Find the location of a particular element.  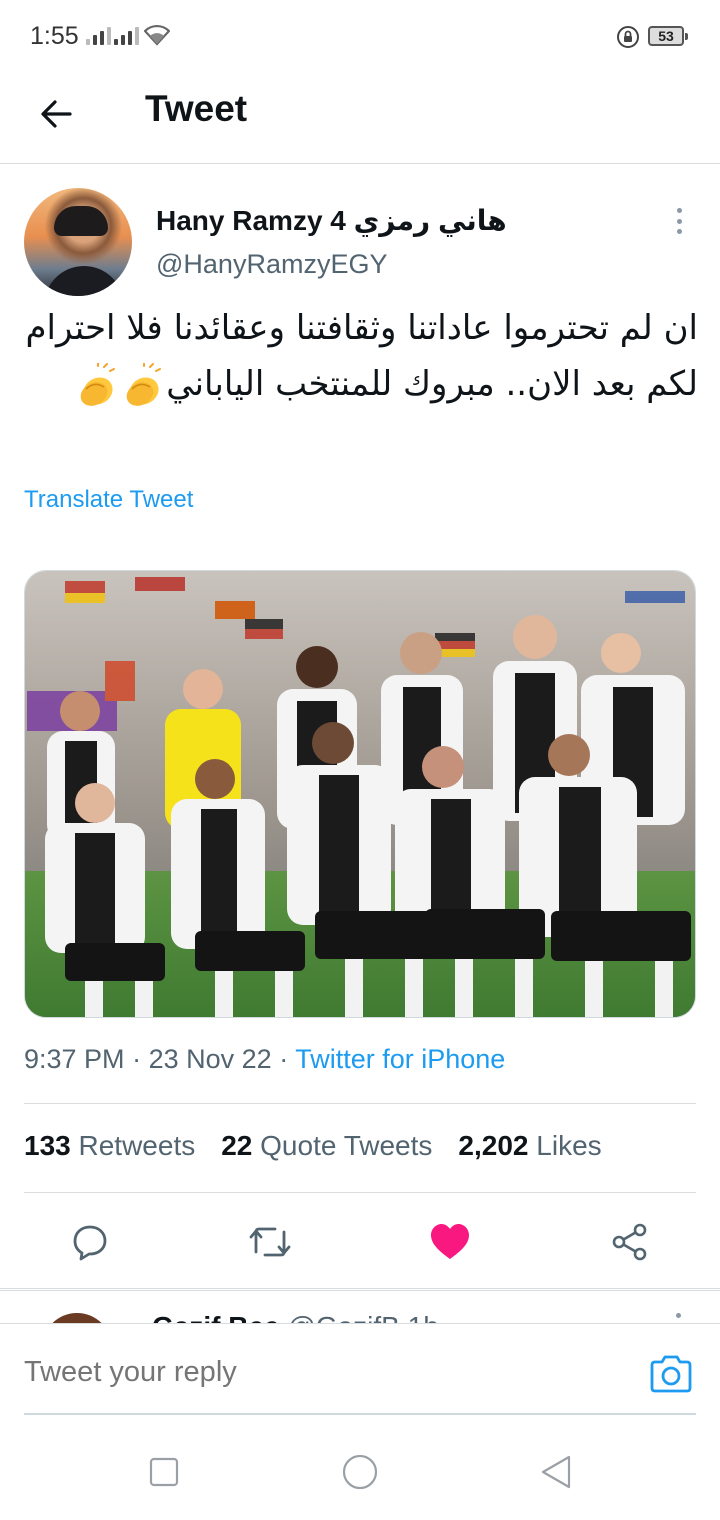

tweet-actions is located at coordinates (360, 1242).